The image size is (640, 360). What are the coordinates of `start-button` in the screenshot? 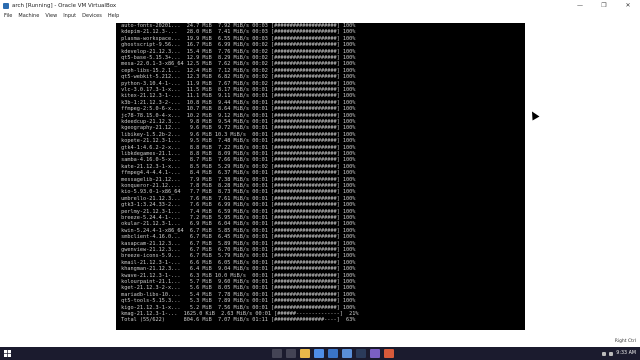 It's located at (7, 353).